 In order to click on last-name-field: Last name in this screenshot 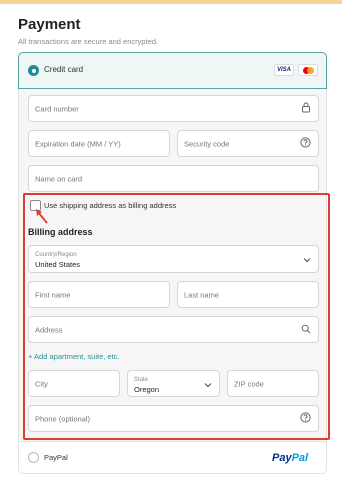, I will do `click(248, 294)`.